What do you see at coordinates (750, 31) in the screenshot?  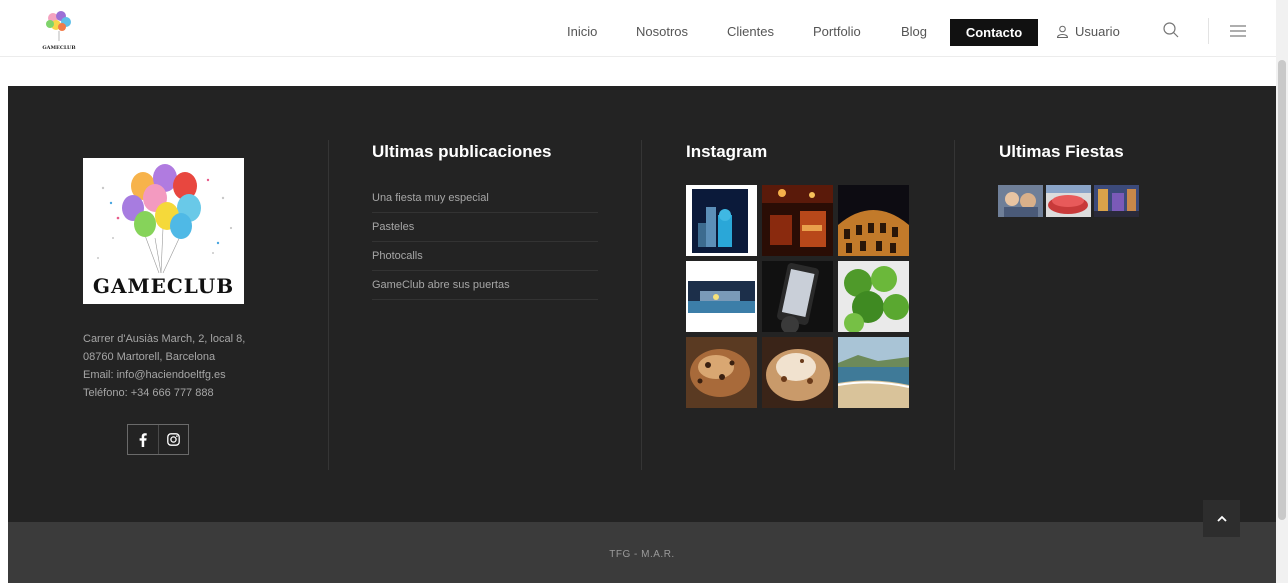 I see `nav-clientes: Clientes` at bounding box center [750, 31].